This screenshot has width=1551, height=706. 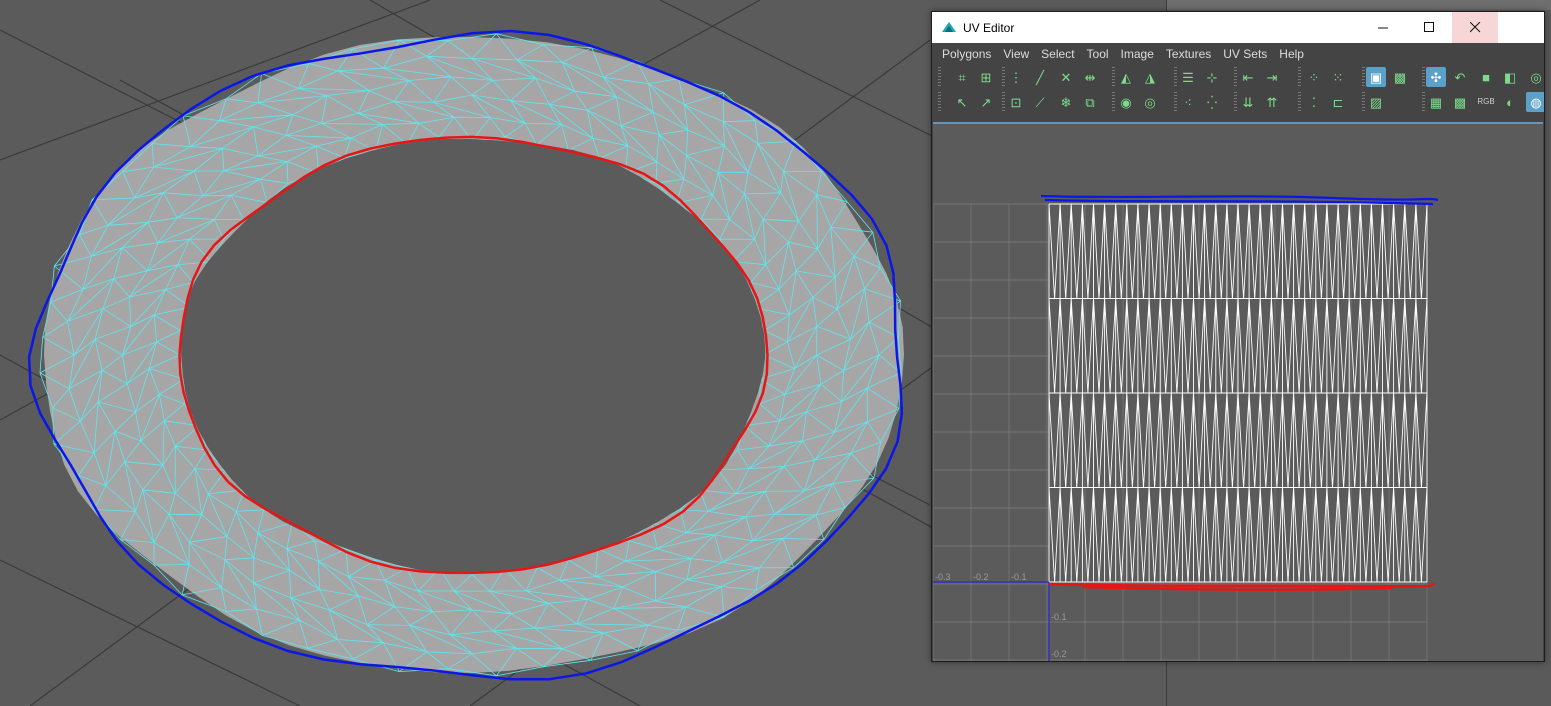 What do you see at coordinates (962, 77) in the screenshot?
I see `uv-grid-icon: ⌗` at bounding box center [962, 77].